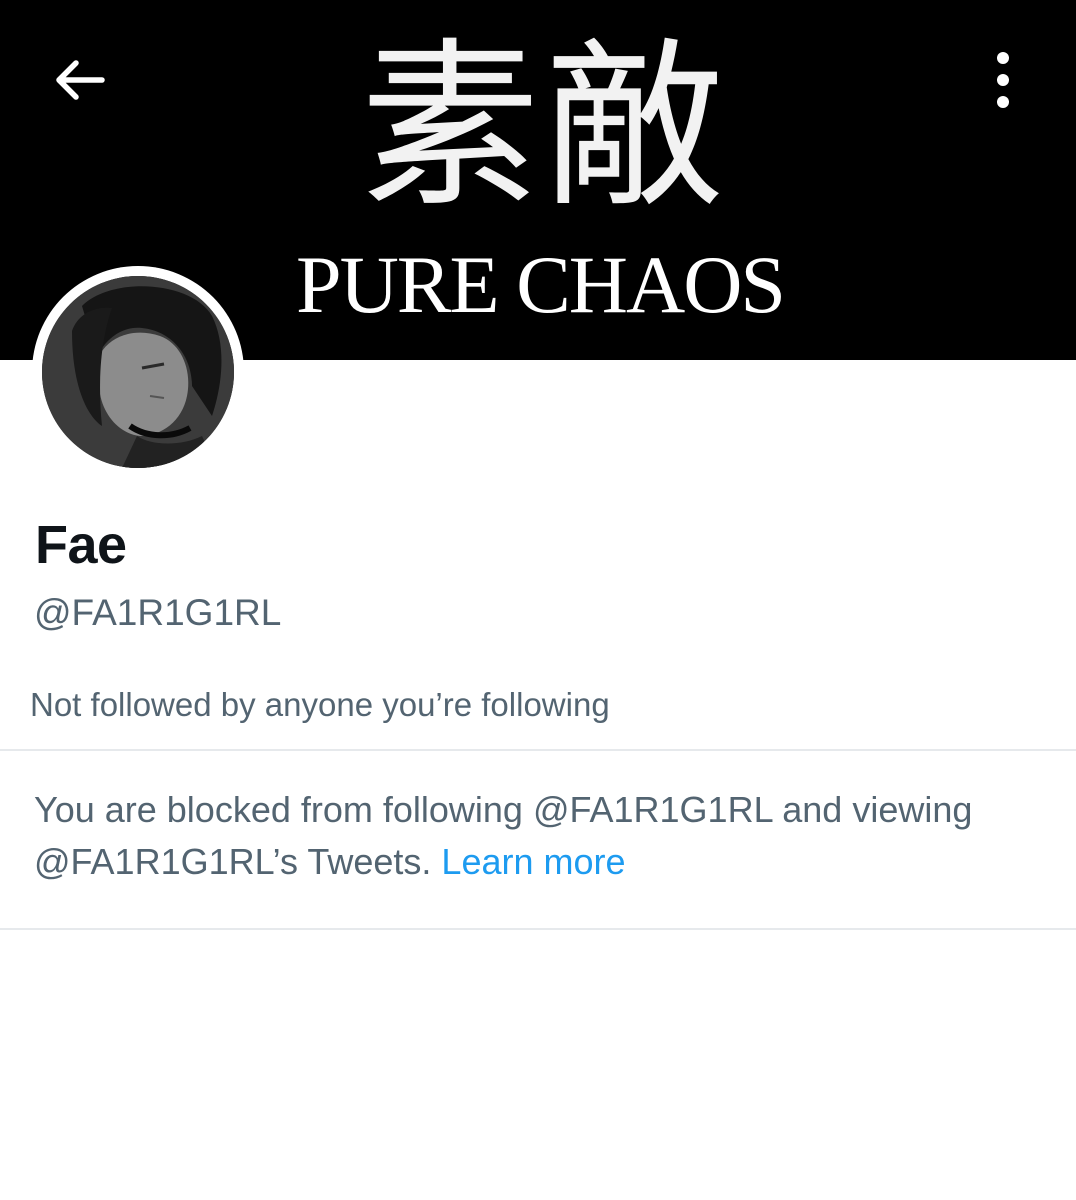 This screenshot has width=1076, height=1200. I want to click on followers-you-know-note: Not followed by anyone you’re following, so click(320, 704).